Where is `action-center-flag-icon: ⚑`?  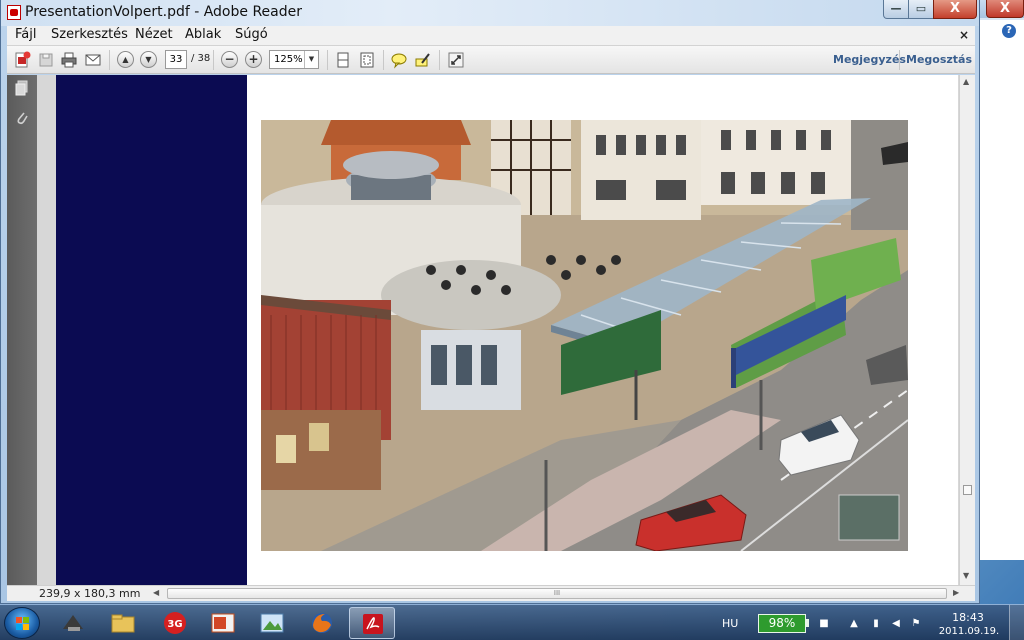 action-center-flag-icon: ⚑ is located at coordinates (916, 624).